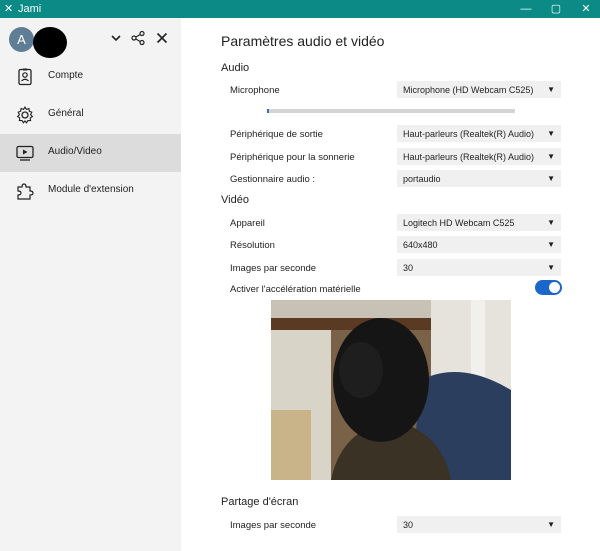 The image size is (600, 551). I want to click on audio-heading: Audio, so click(235, 68).